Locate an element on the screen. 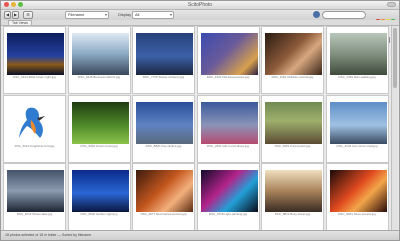 The width and height of the screenshot is (400, 241). thumbnail-cell: DSC_3212 Winter-lake.jpg is located at coordinates (34, 197).